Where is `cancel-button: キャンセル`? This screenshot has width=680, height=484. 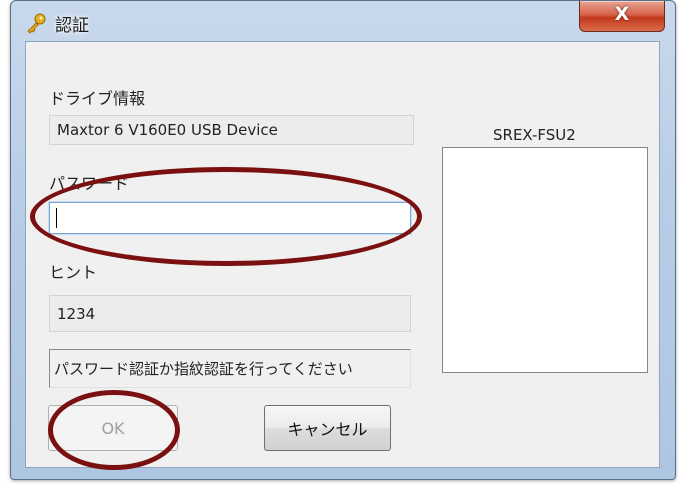 cancel-button: キャンセル is located at coordinates (327, 428).